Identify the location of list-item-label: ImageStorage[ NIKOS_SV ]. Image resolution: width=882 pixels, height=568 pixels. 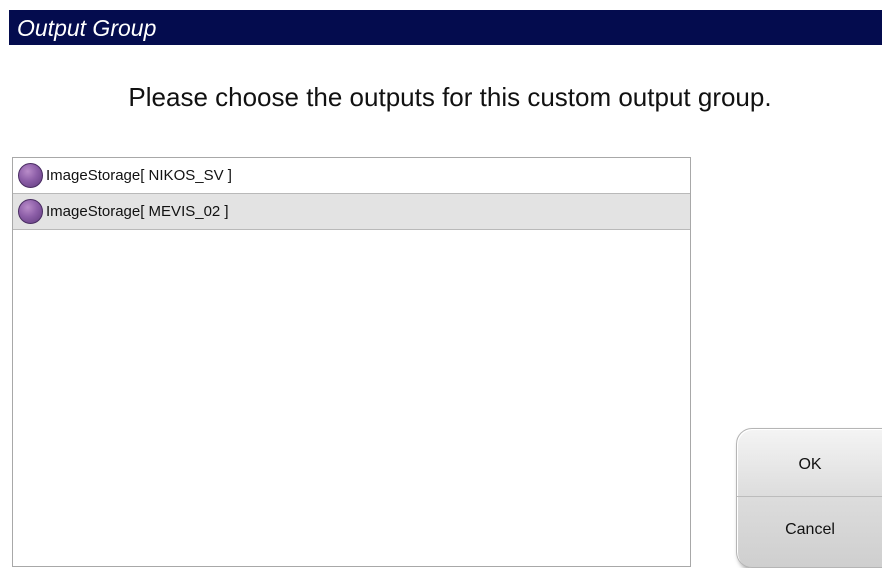
(139, 175).